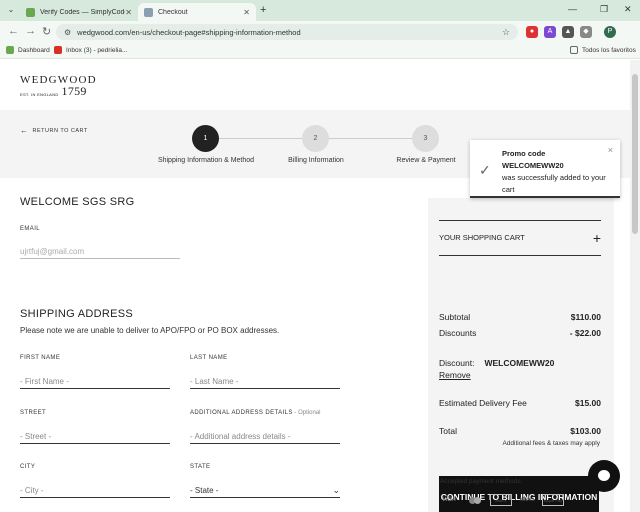 This screenshot has width=640, height=512. What do you see at coordinates (67, 32) in the screenshot?
I see `site-info-icon: ⚙` at bounding box center [67, 32].